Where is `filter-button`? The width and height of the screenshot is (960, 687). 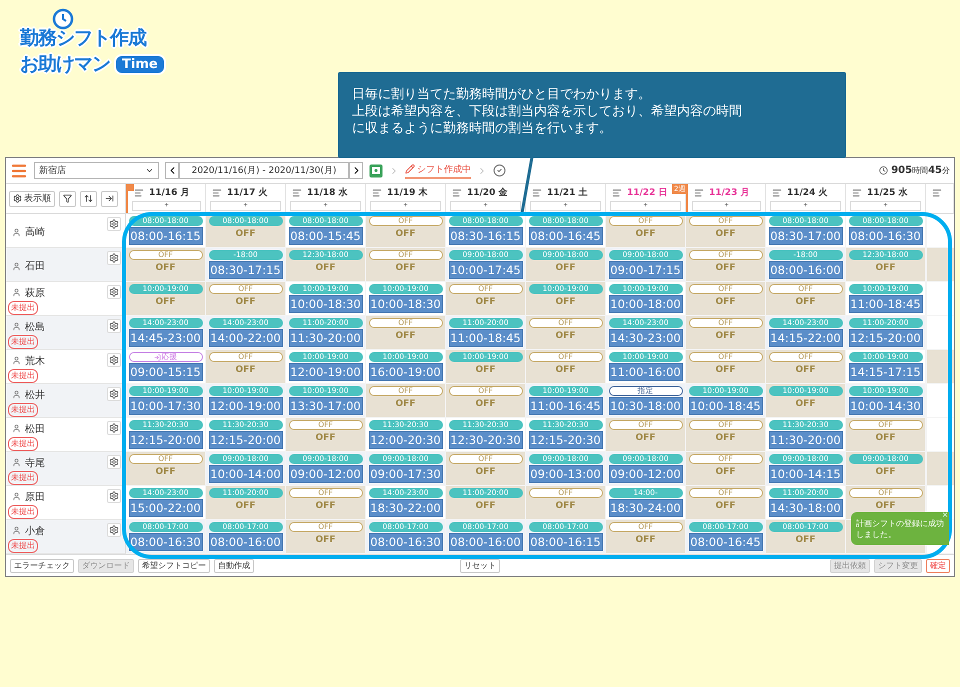
filter-button is located at coordinates (67, 198).